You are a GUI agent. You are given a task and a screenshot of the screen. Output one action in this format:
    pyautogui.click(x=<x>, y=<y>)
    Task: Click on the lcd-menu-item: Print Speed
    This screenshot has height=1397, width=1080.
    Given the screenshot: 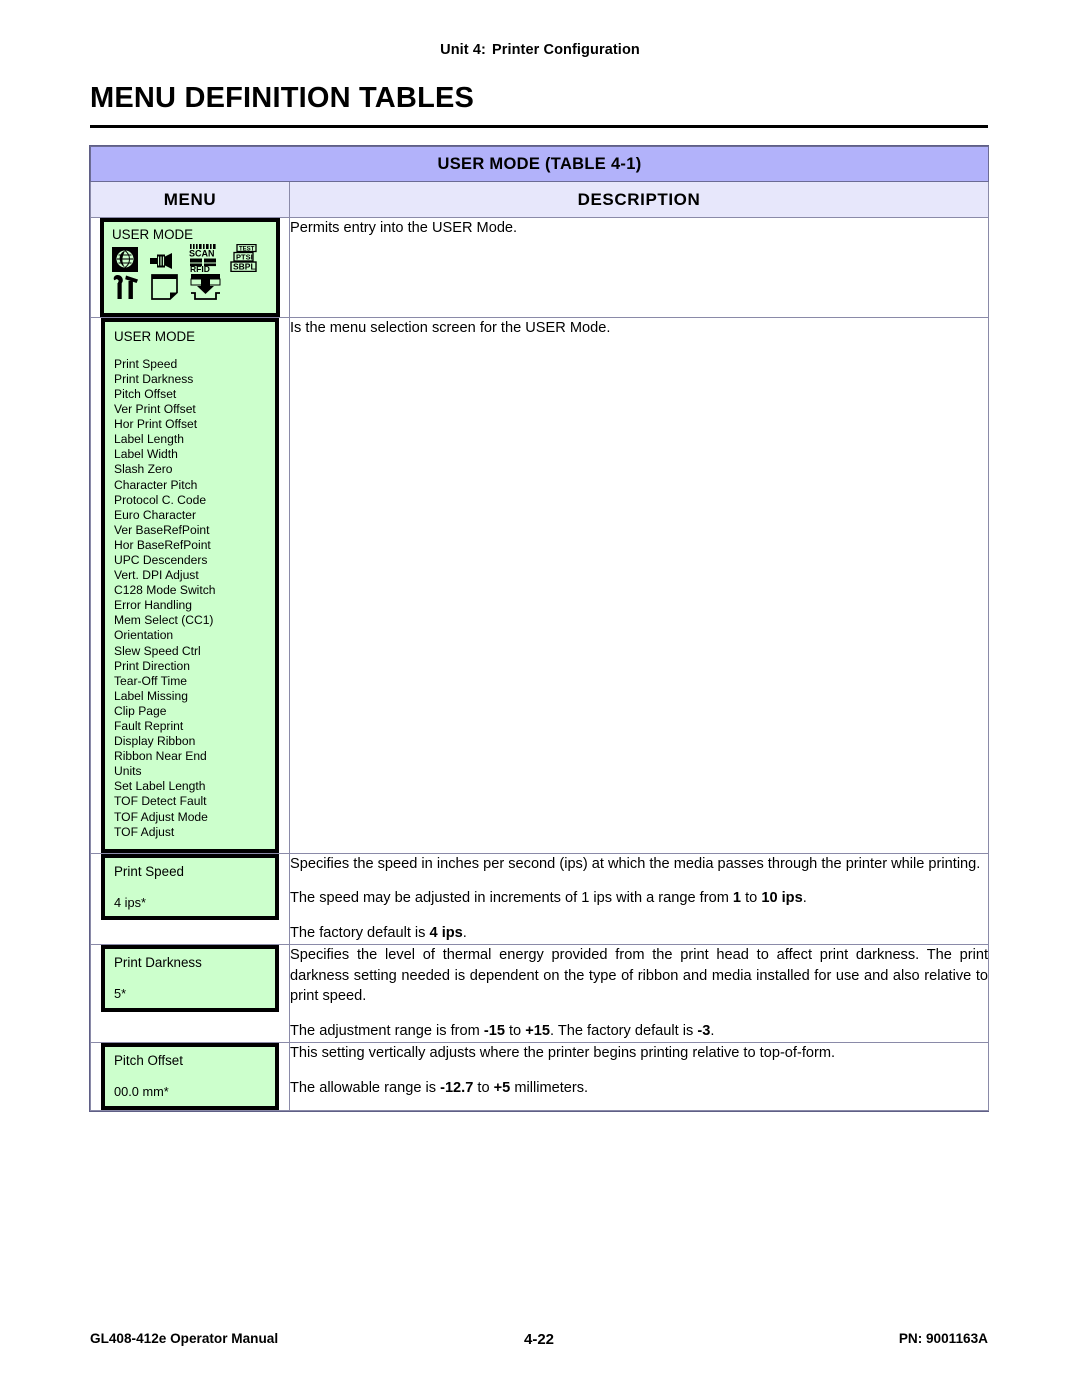 What is the action you would take?
    pyautogui.click(x=146, y=363)
    